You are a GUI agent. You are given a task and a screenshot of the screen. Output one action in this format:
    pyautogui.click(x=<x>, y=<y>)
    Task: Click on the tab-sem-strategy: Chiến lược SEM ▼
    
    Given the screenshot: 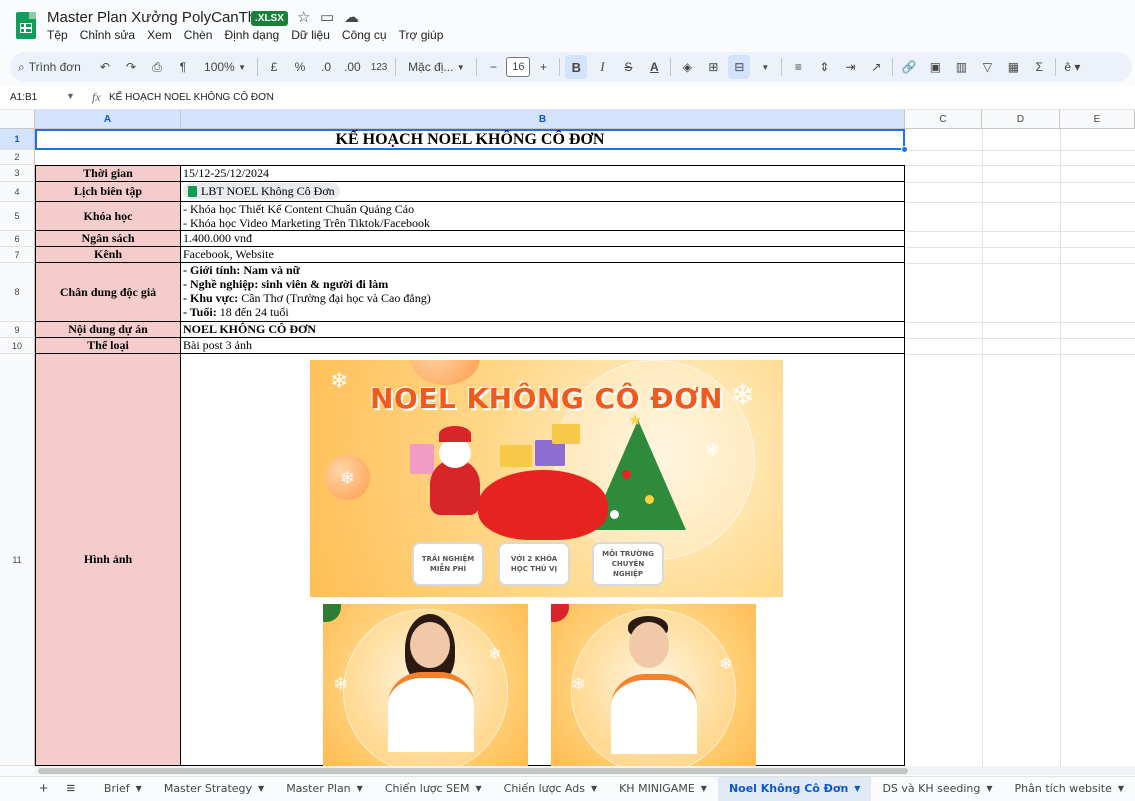 What is the action you would take?
    pyautogui.click(x=433, y=789)
    